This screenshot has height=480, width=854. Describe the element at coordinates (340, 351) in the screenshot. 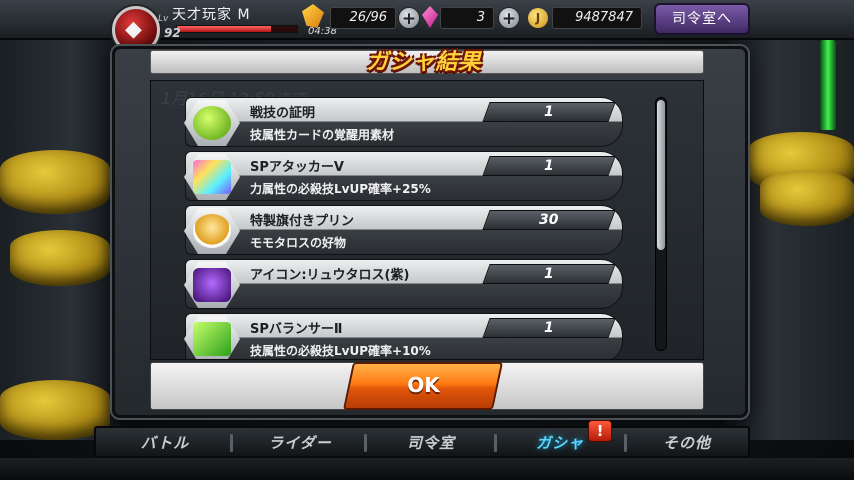

I see `item-description: 技属性の必殺技LvUP確率+10%` at that location.